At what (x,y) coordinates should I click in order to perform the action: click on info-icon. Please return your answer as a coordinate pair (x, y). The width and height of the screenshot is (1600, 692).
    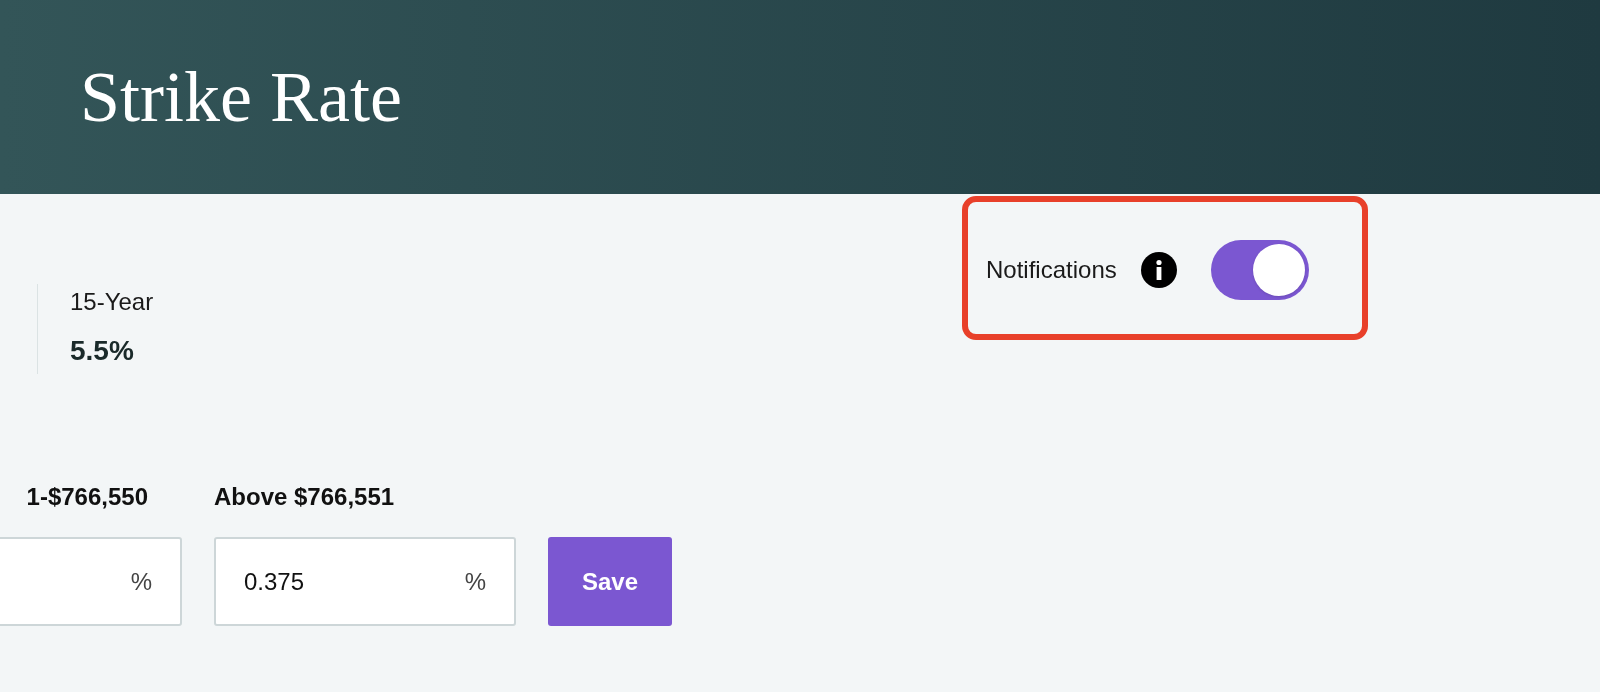
    Looking at the image, I should click on (1158, 270).